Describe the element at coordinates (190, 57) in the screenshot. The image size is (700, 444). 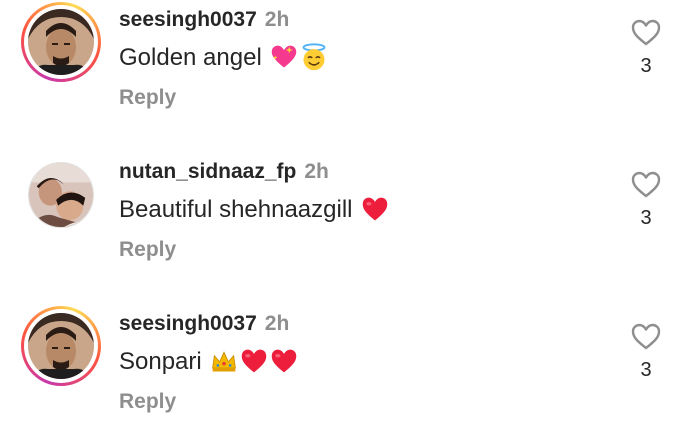
I see `comment-body: Golden angel` at that location.